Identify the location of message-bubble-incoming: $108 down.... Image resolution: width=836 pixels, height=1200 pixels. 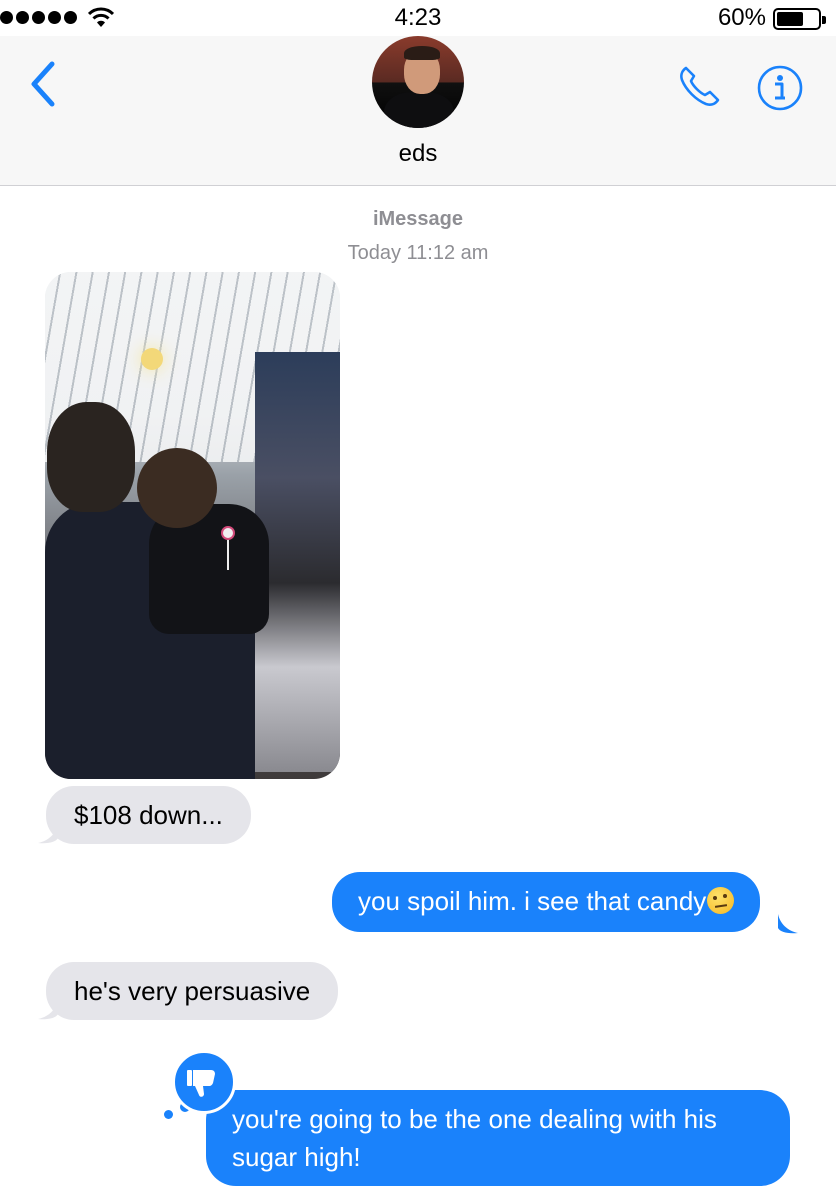
(148, 815).